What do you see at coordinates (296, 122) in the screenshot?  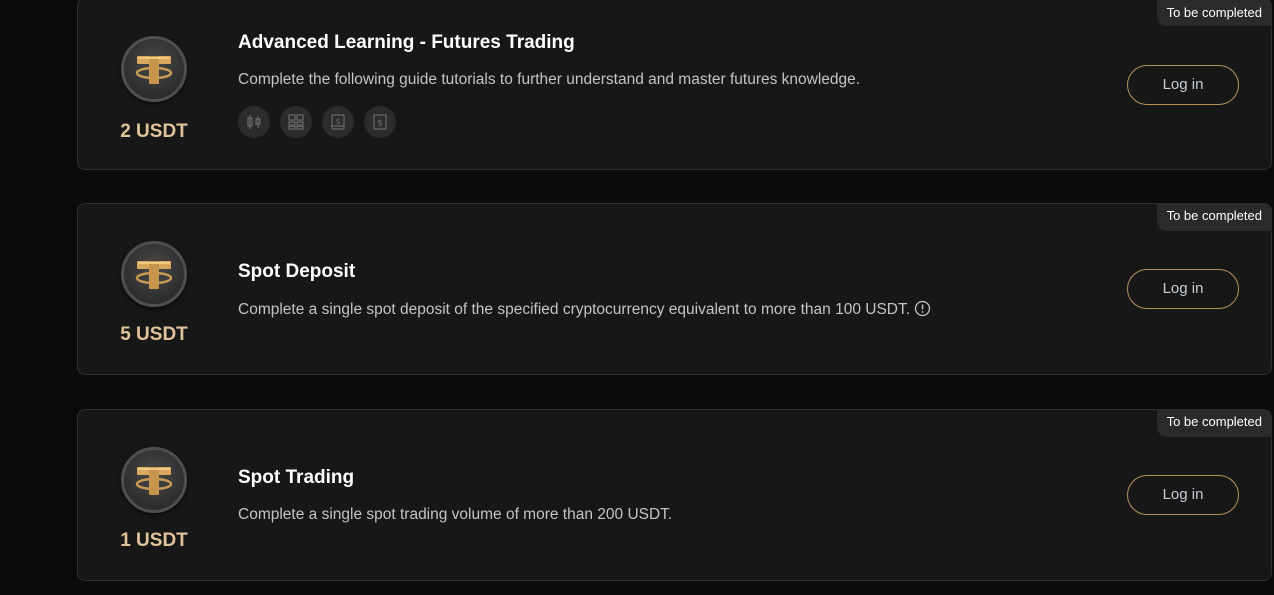 I see `grid-layout-icon` at bounding box center [296, 122].